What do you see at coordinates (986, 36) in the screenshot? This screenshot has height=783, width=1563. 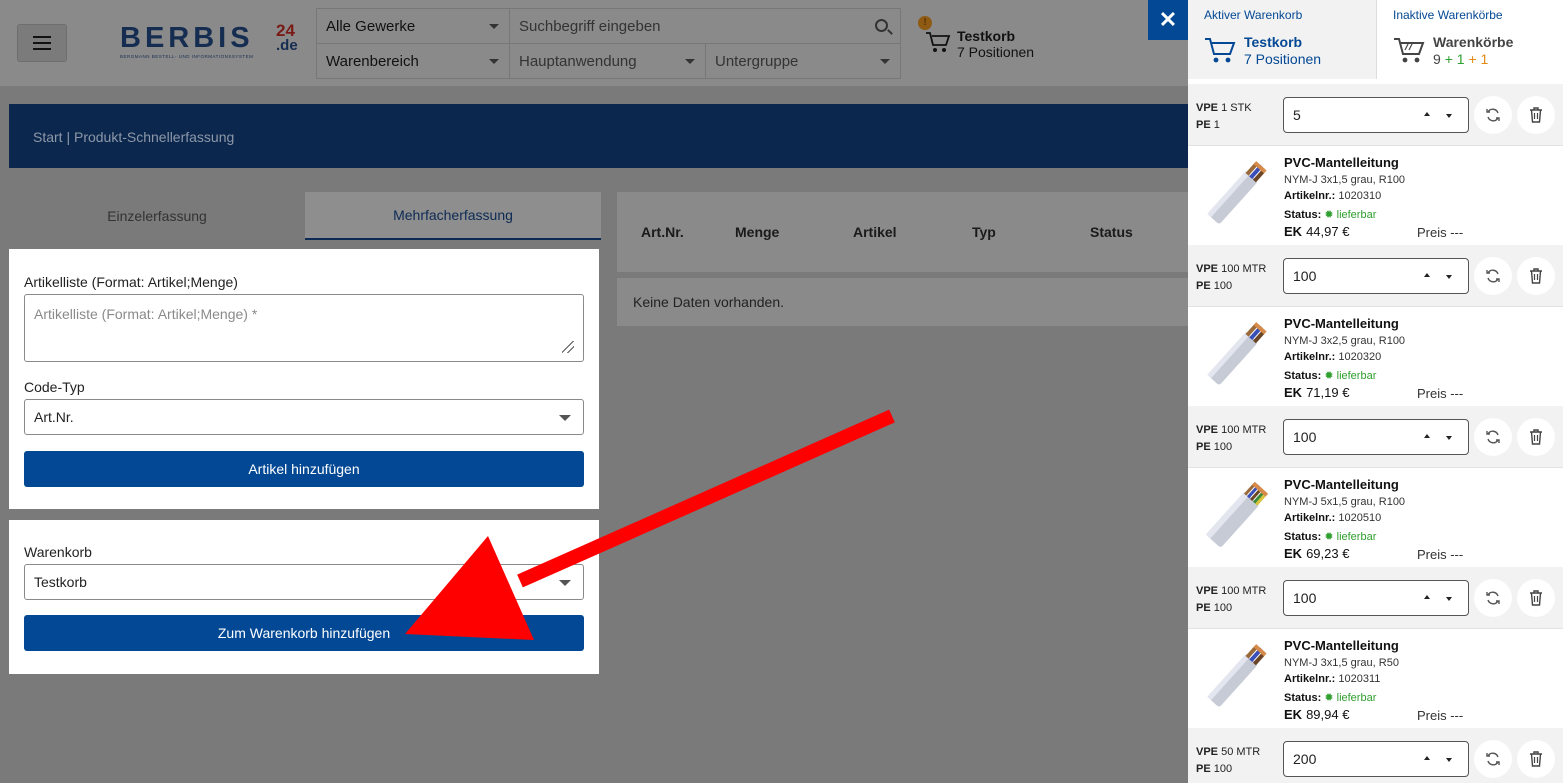 I see `header-cart-name: Testkorb` at bounding box center [986, 36].